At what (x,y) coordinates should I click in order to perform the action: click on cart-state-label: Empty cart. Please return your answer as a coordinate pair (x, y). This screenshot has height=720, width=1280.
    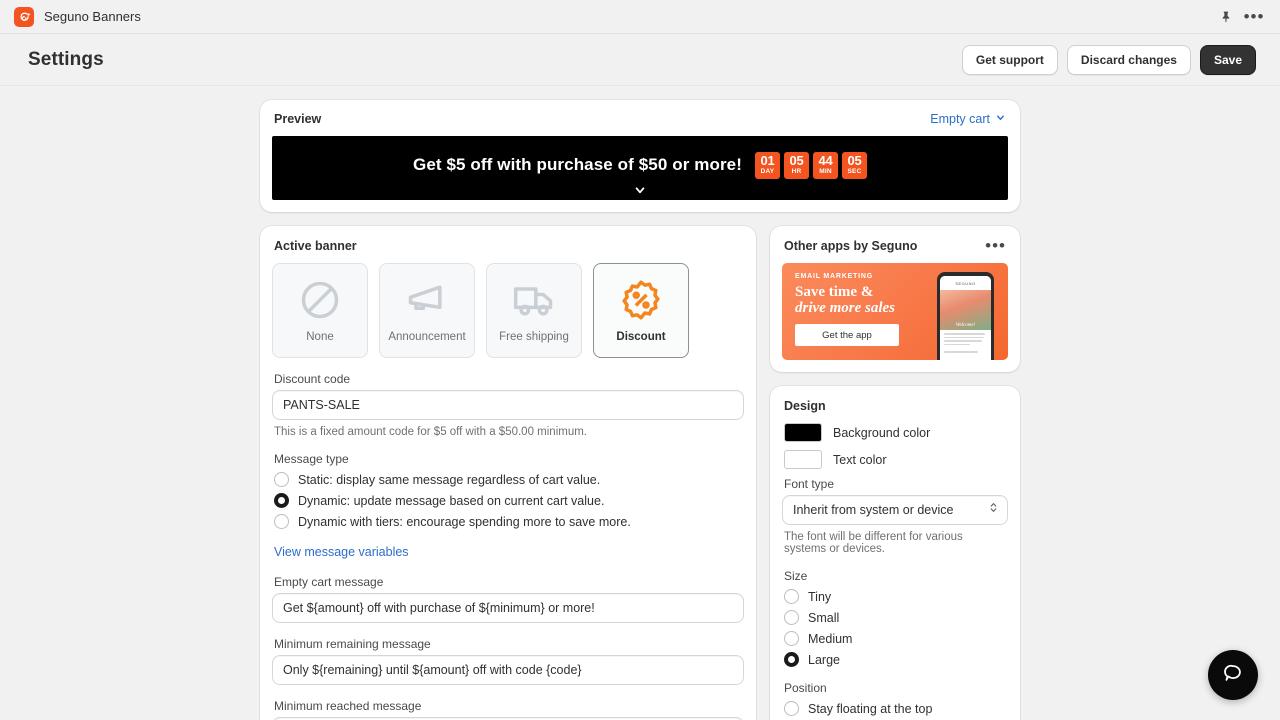
    Looking at the image, I should click on (960, 119).